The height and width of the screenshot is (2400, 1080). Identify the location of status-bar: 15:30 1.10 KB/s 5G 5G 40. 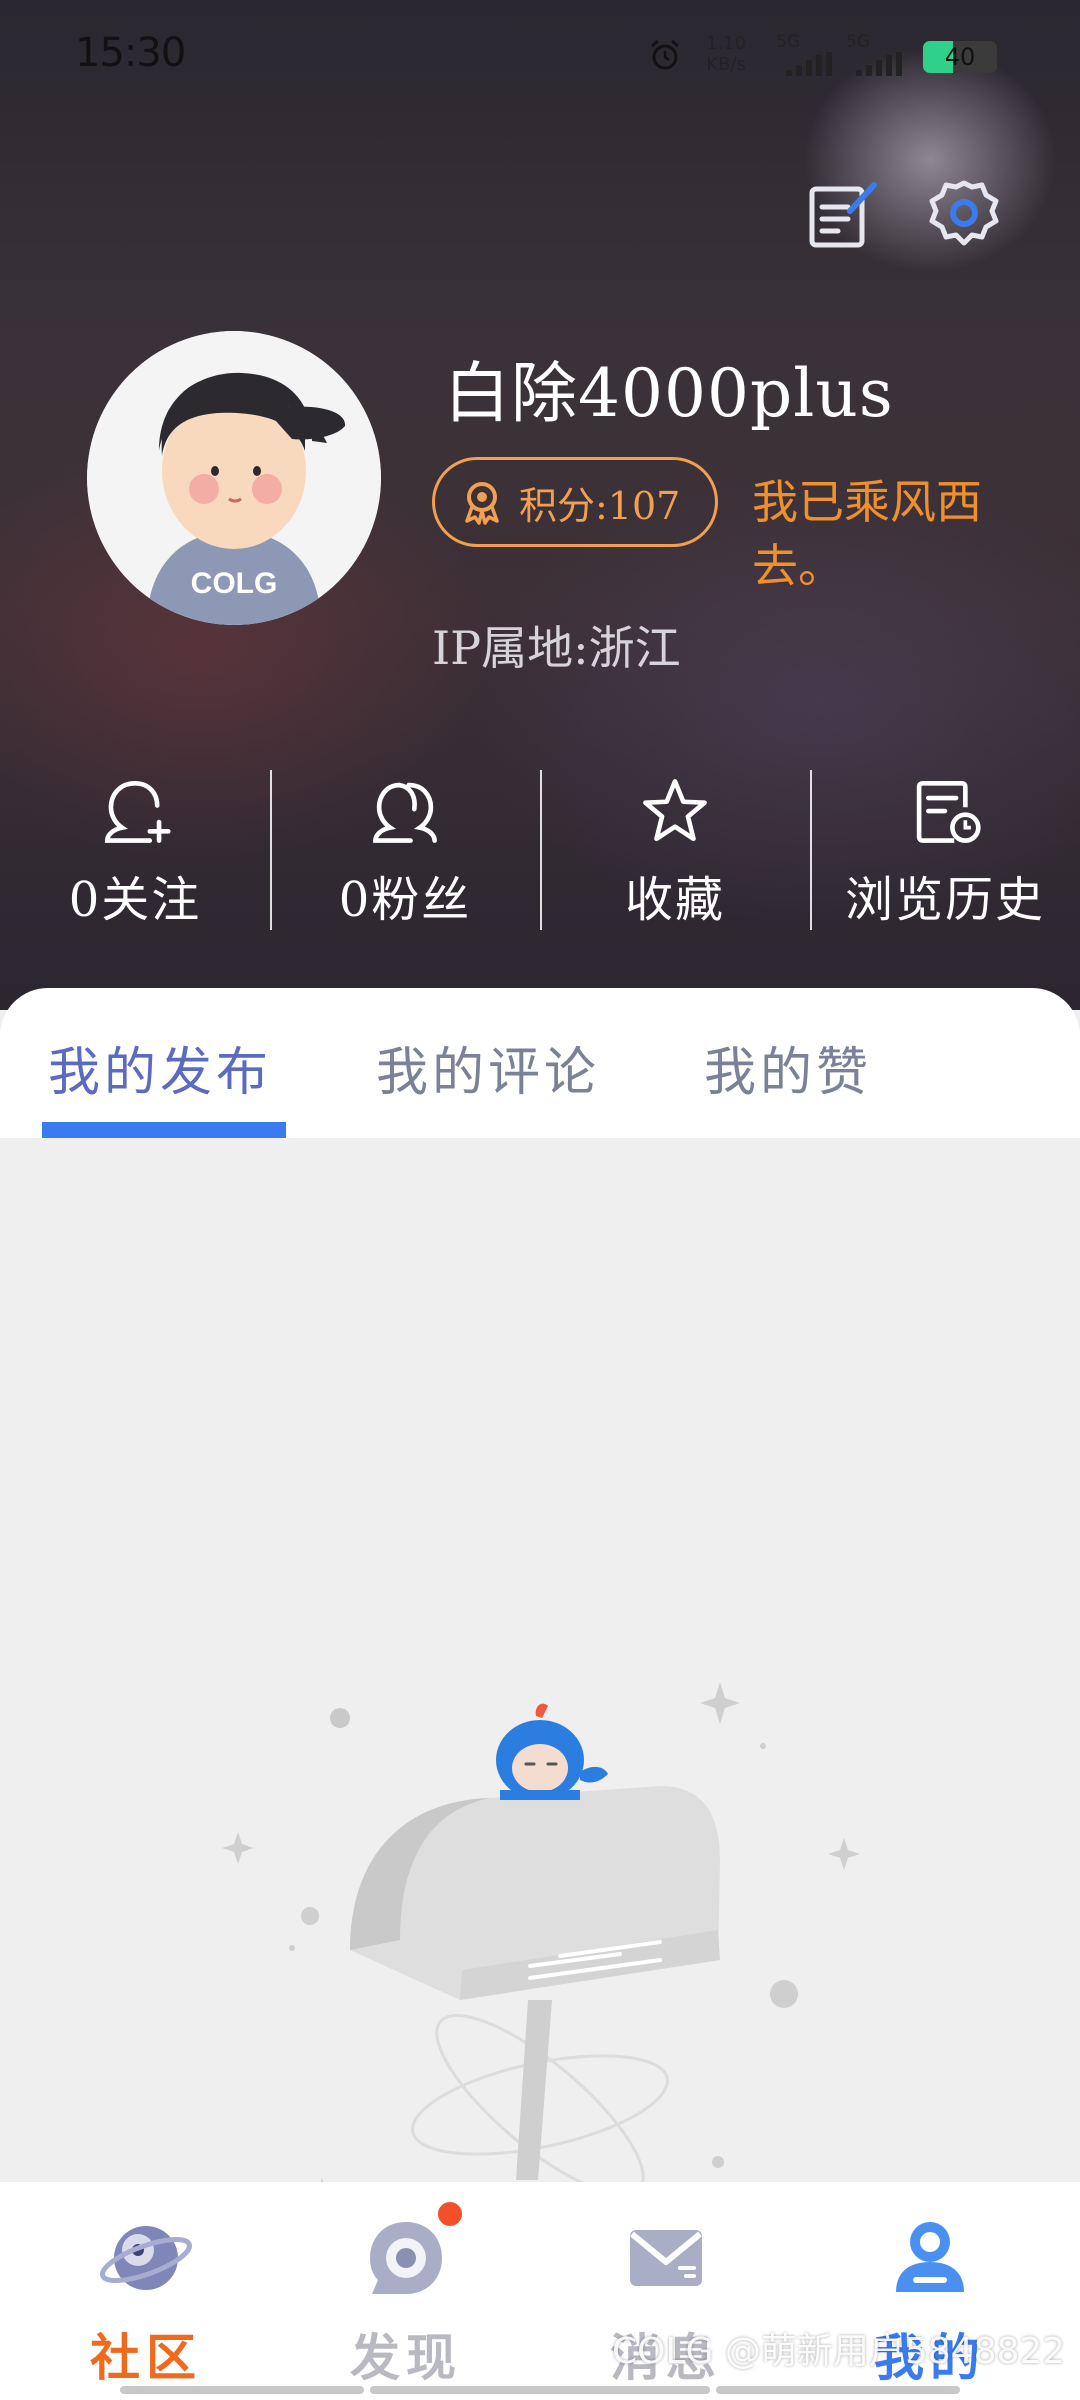
(540, 57).